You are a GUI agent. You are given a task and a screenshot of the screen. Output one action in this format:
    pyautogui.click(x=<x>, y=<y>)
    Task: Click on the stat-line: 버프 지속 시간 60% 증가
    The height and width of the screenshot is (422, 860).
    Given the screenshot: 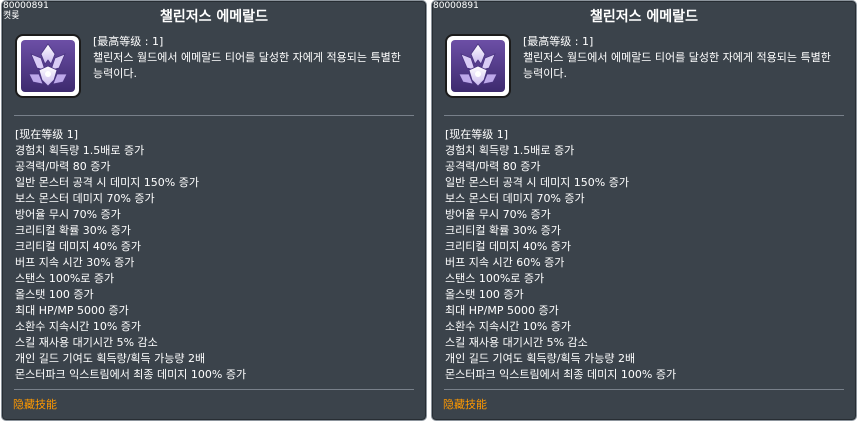 What is the action you would take?
    pyautogui.click(x=505, y=262)
    